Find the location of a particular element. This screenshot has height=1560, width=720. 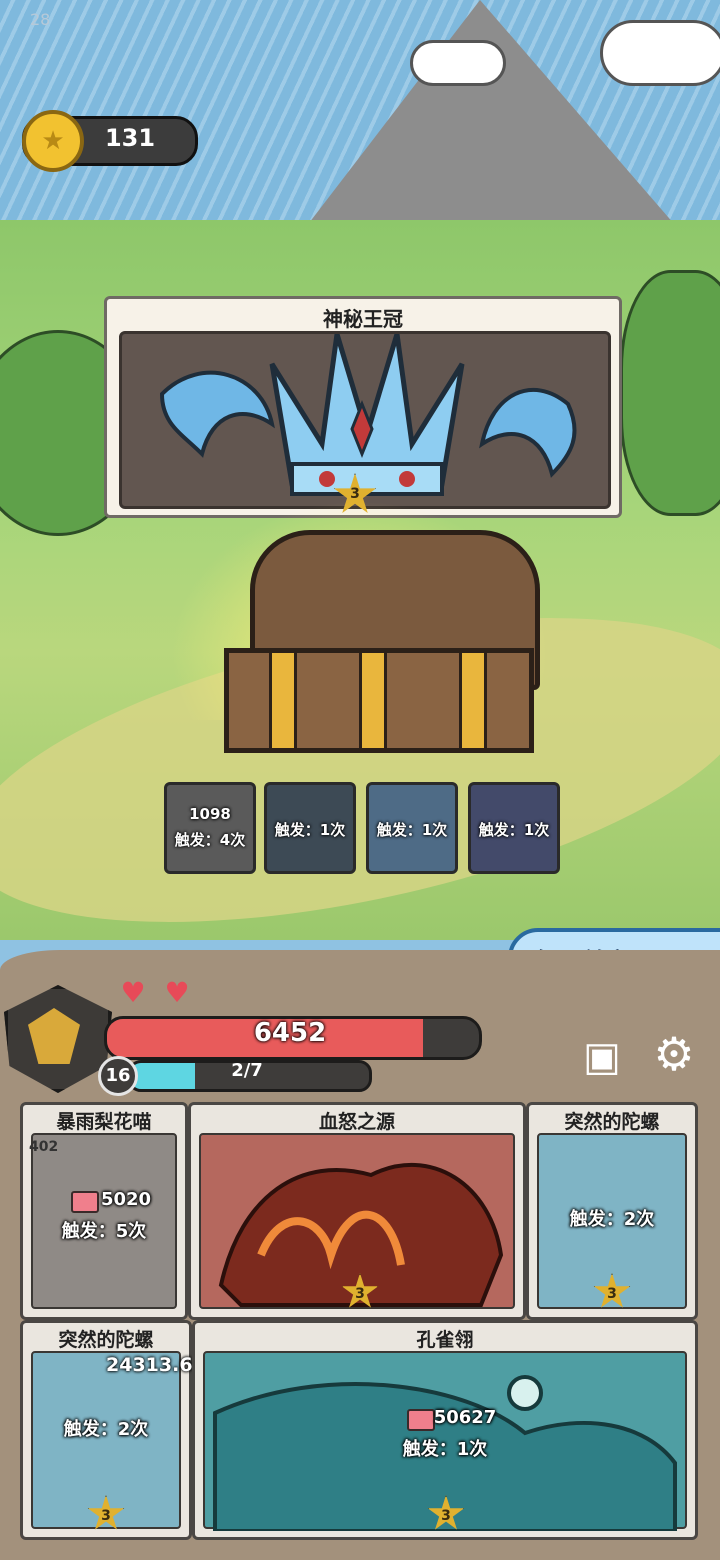

card-sudden-top-2: 突然的陀螺 触发：2次 3 is located at coordinates (106, 1430).